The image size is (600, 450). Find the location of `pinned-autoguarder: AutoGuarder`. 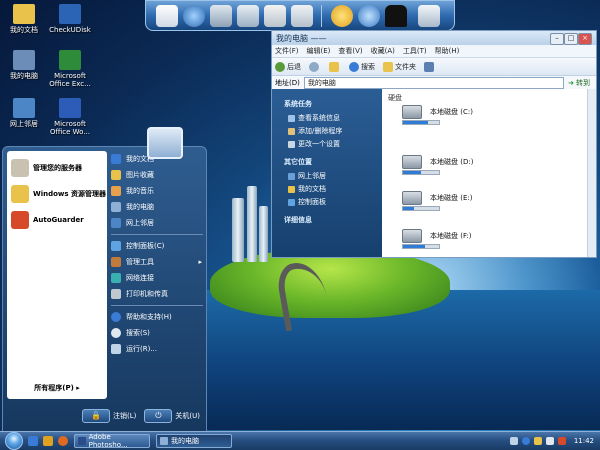

pinned-autoguarder: AutoGuarder is located at coordinates (59, 220).